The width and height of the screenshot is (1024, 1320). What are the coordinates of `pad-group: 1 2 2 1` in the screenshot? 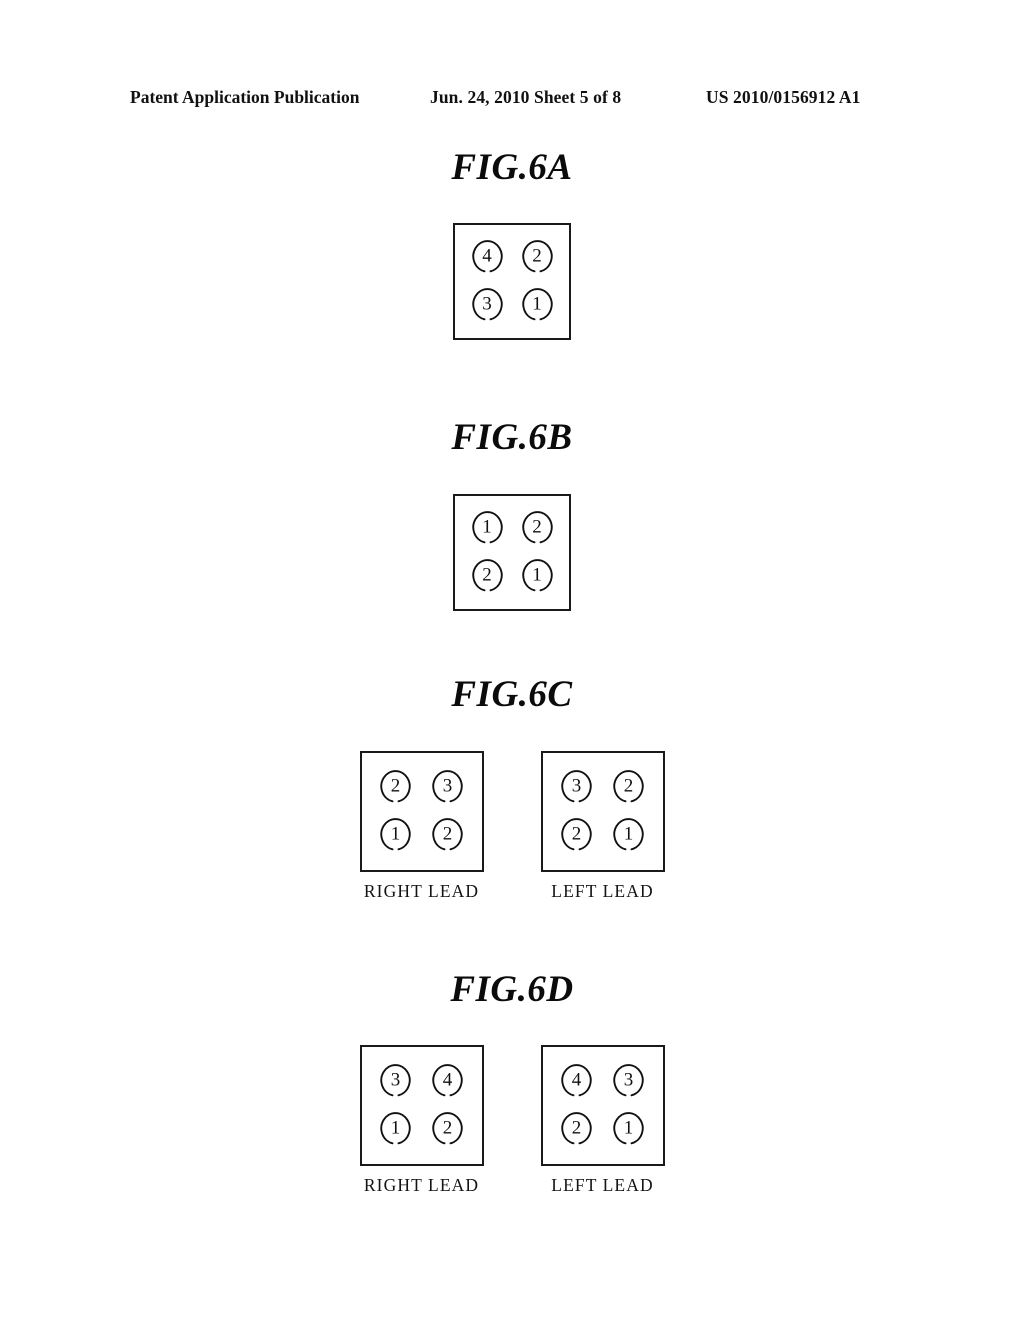 It's located at (512, 552).